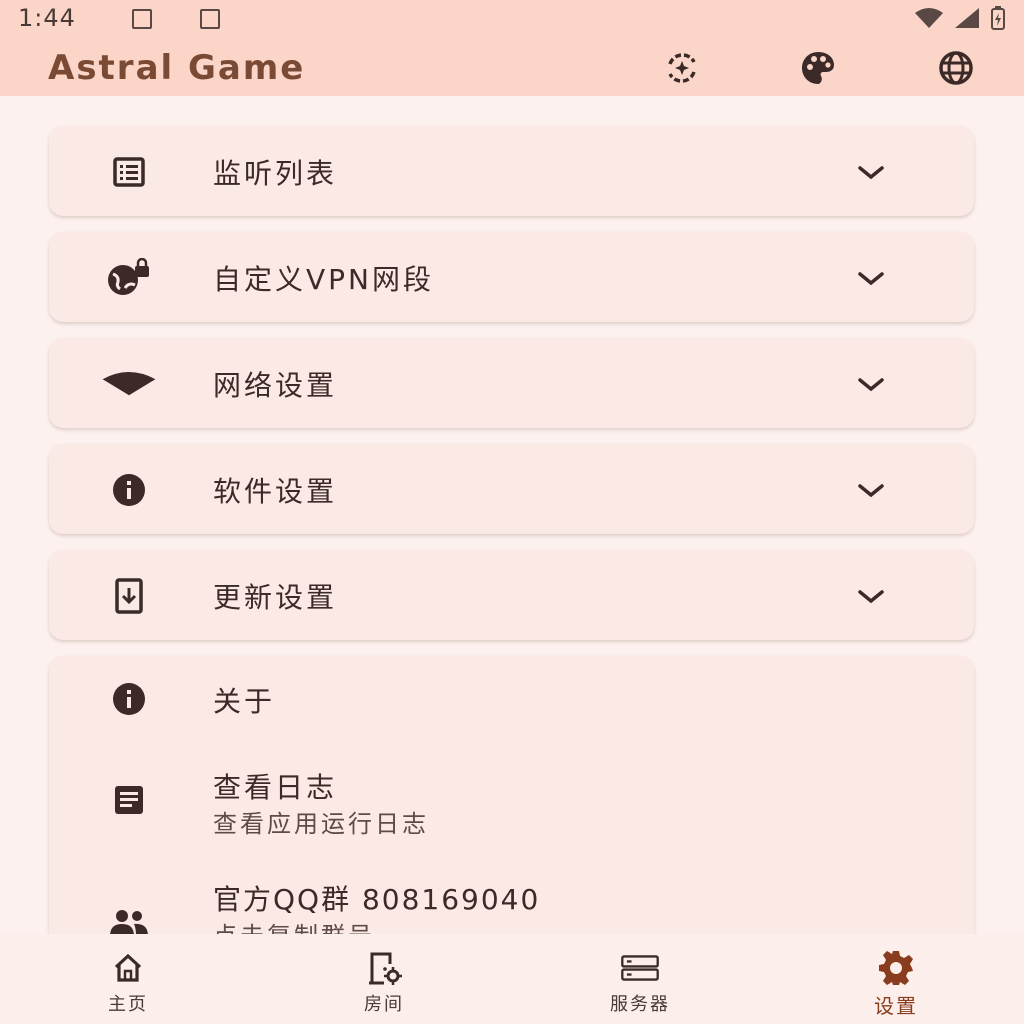 This screenshot has height=1024, width=1024. What do you see at coordinates (512, 979) in the screenshot?
I see `bottom-navigation: 主页 房间 服务器 设置` at bounding box center [512, 979].